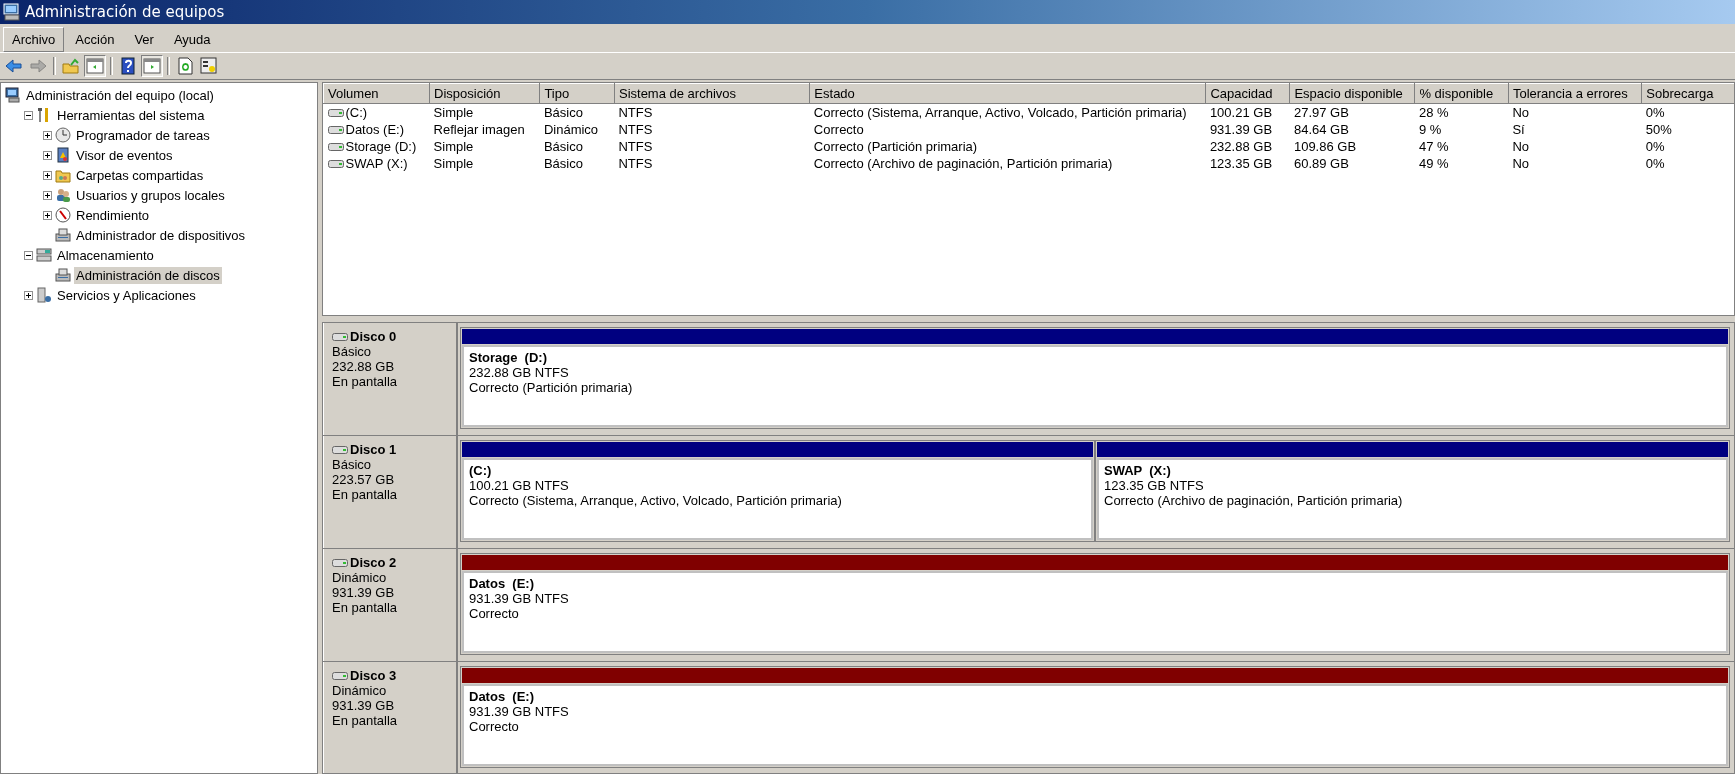 This screenshot has width=1735, height=774. What do you see at coordinates (484, 112) in the screenshot?
I see `table-cell: Simple` at bounding box center [484, 112].